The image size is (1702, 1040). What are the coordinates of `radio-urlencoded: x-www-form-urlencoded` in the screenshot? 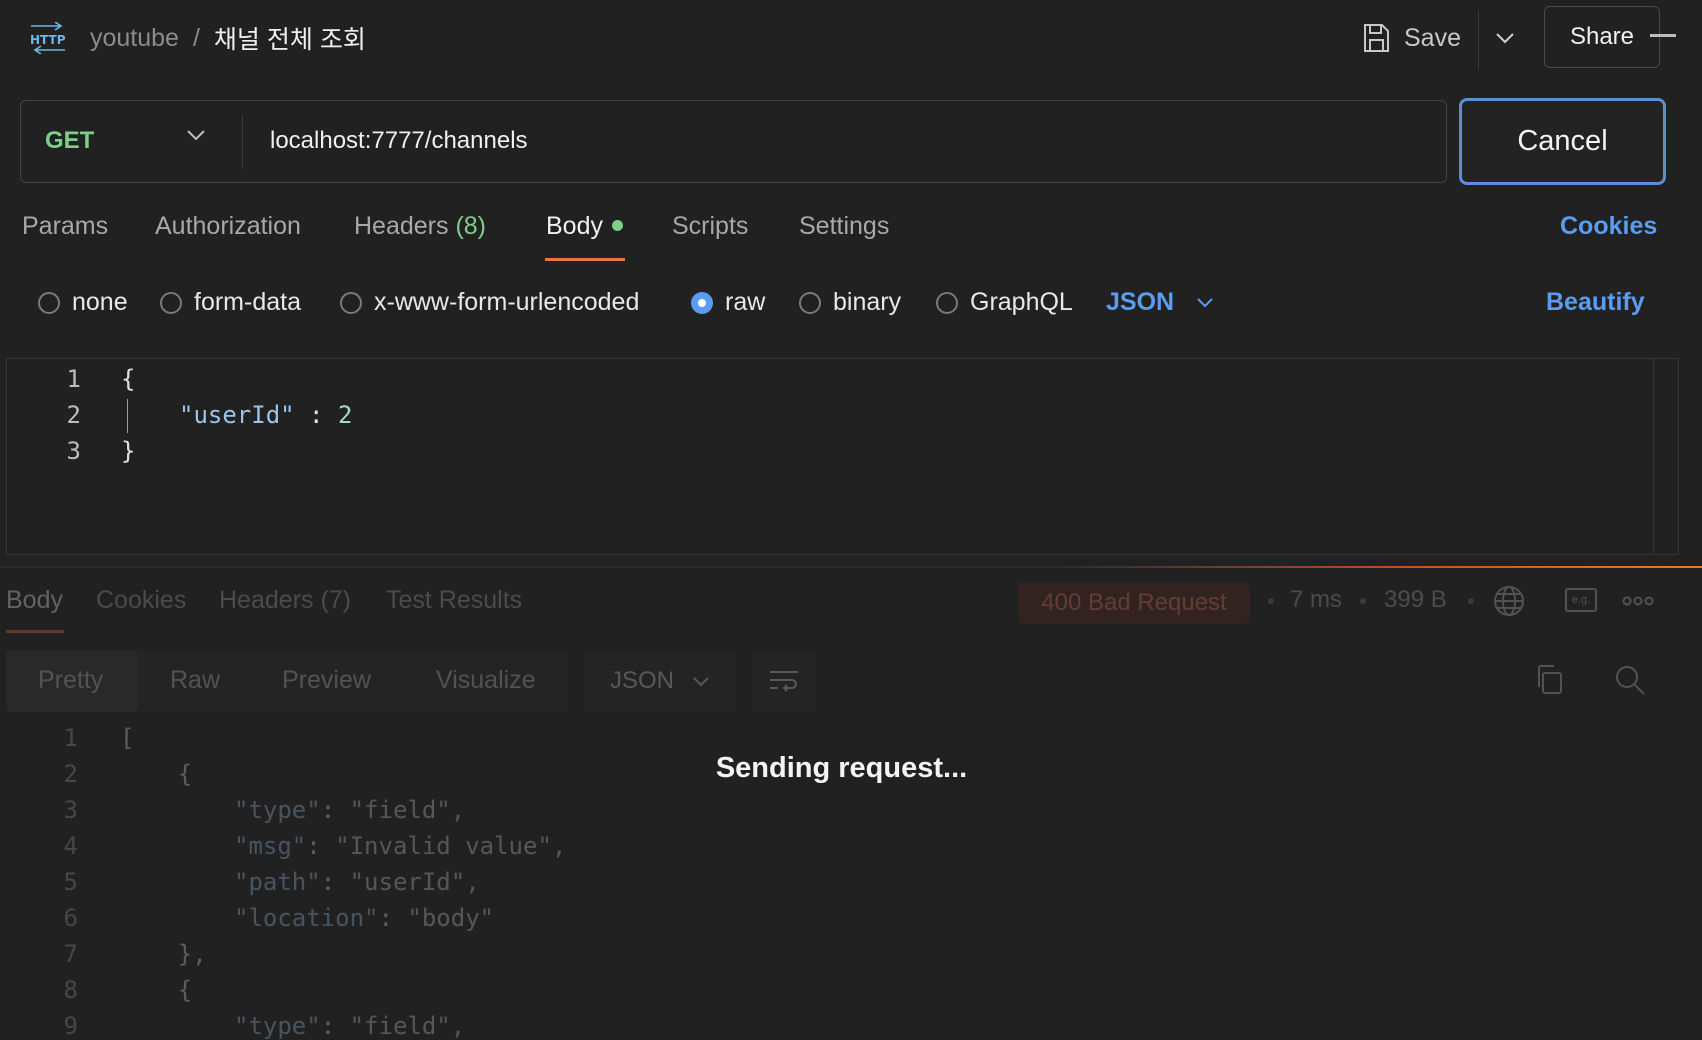 It's located at (489, 302).